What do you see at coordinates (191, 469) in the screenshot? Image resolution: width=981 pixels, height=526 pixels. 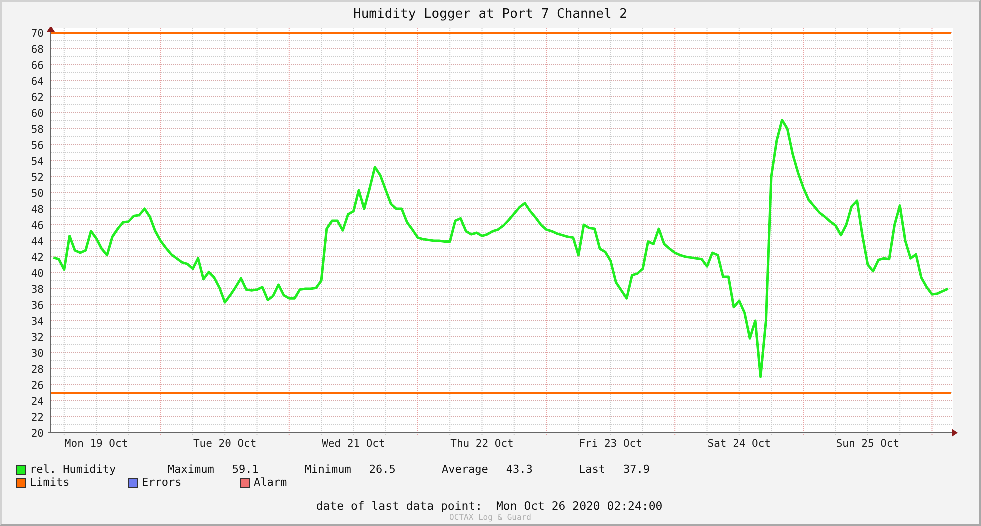 I see `stat-label: Maximum` at bounding box center [191, 469].